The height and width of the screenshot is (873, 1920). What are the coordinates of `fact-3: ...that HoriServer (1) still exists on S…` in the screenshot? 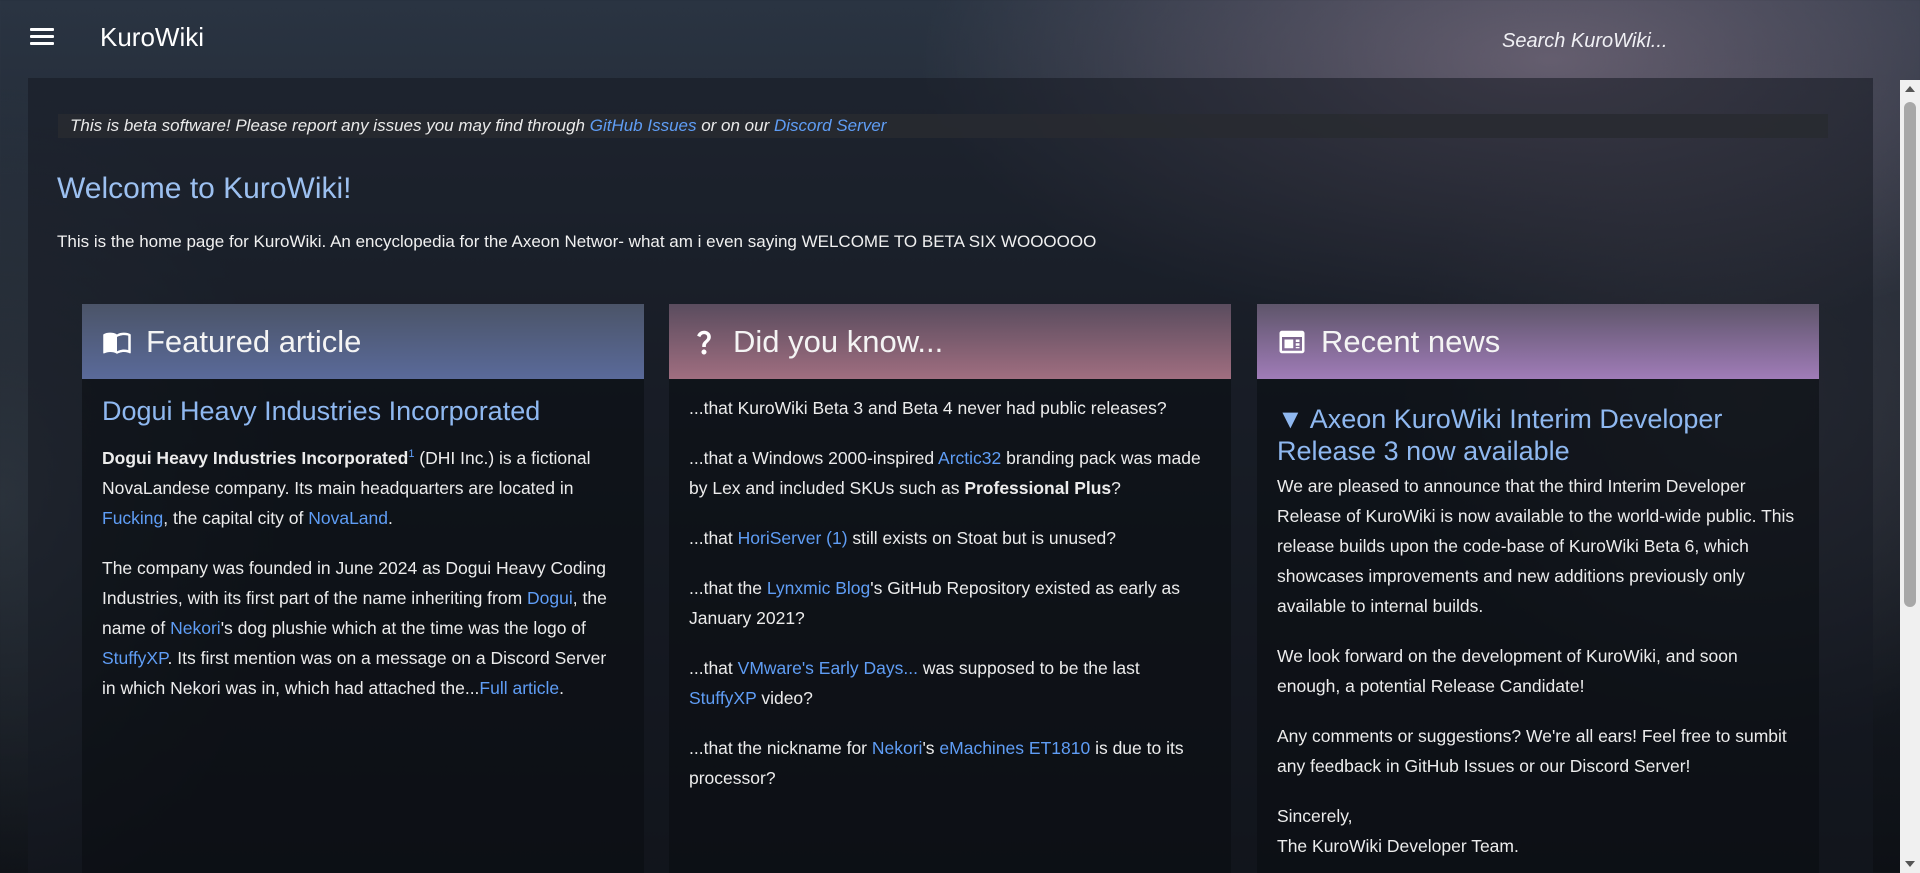 It's located at (950, 538).